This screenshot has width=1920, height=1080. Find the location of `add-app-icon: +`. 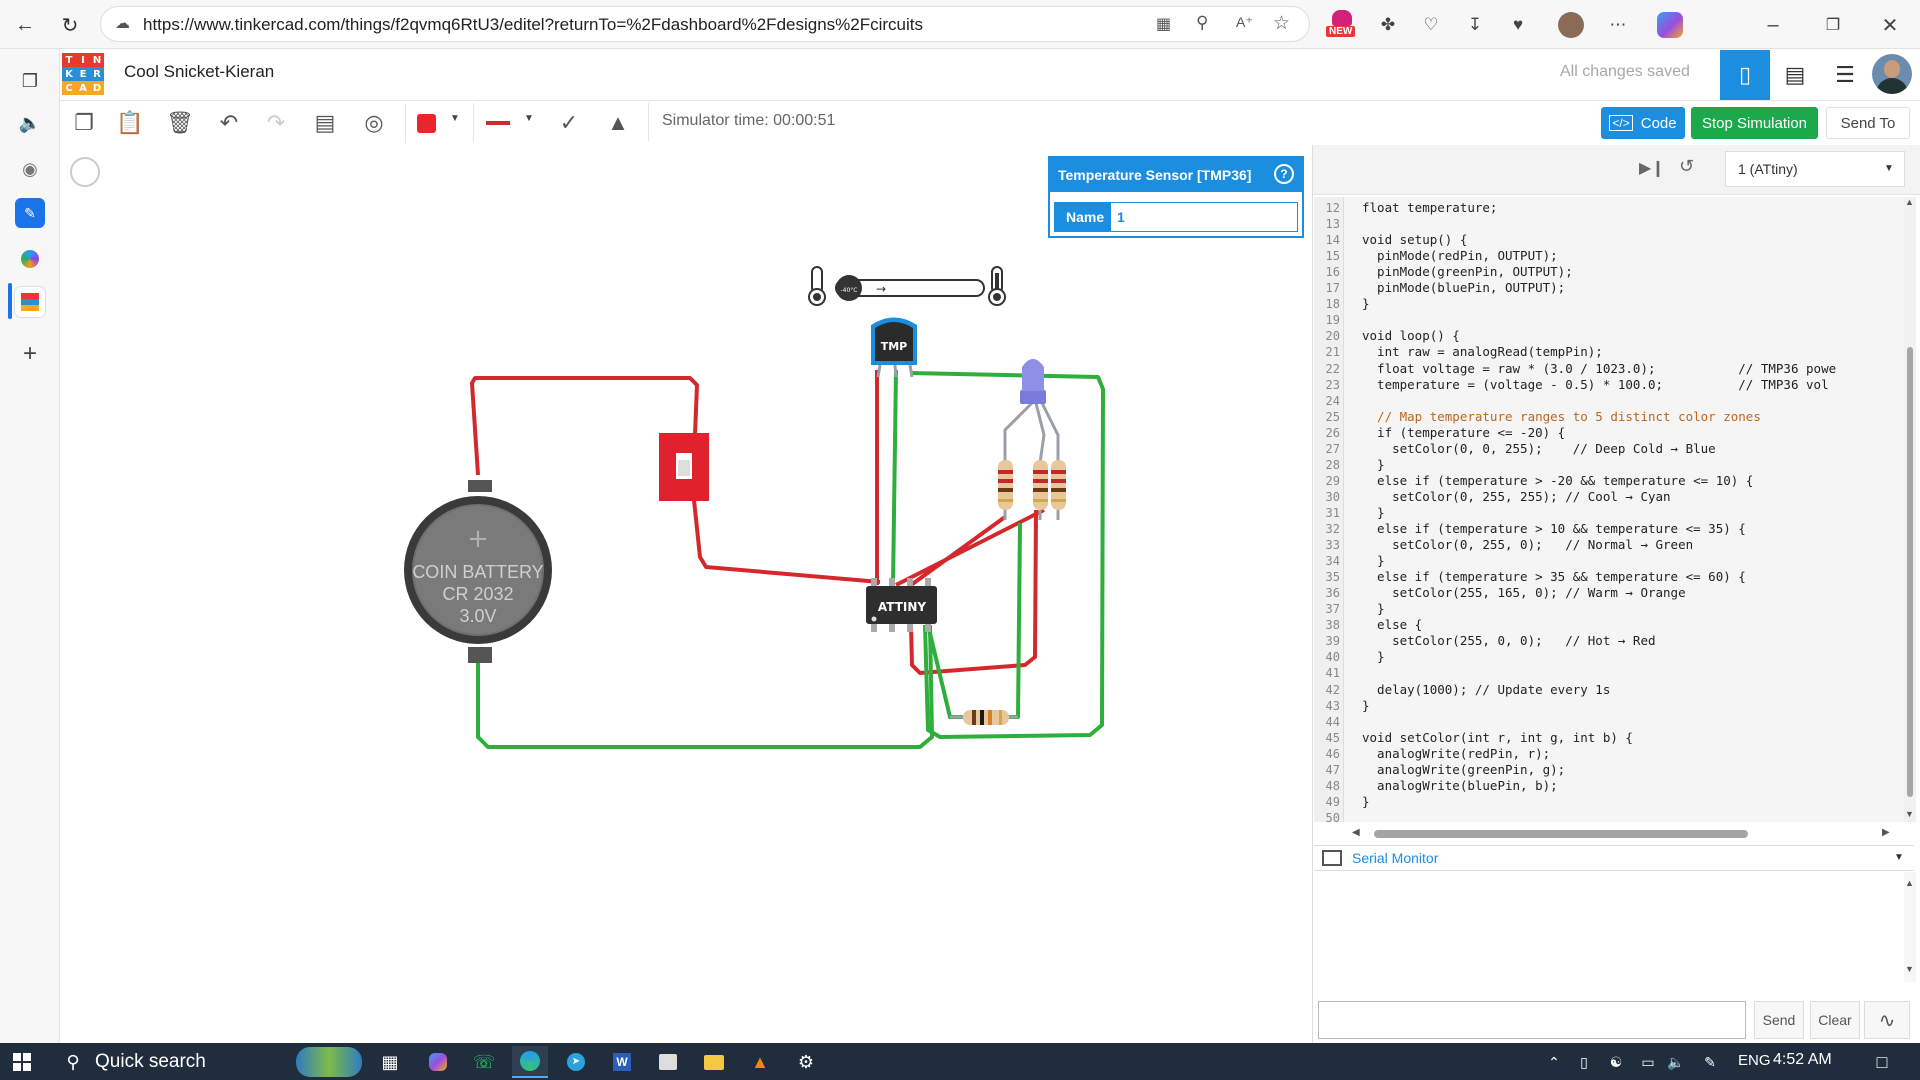

add-app-icon: + is located at coordinates (30, 354).